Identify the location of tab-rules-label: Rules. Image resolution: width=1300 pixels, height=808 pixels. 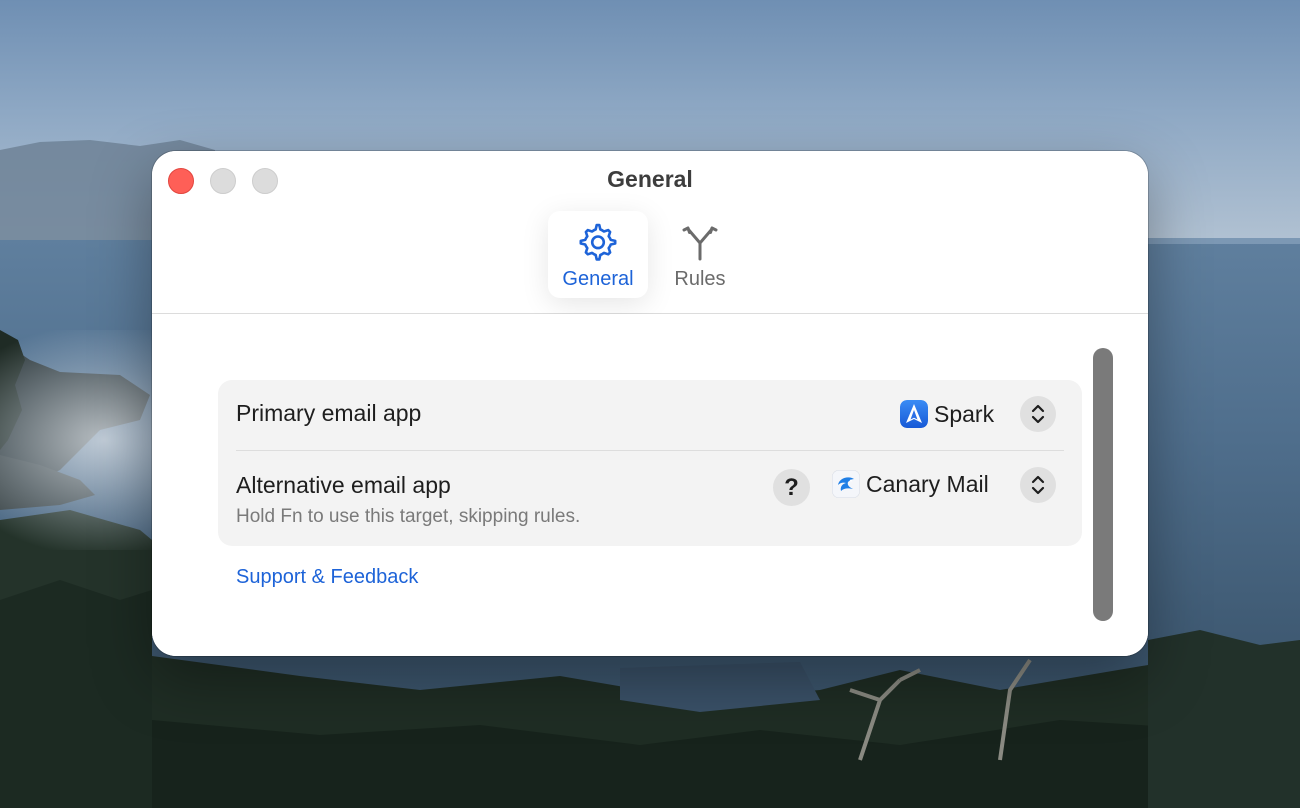
(700, 279).